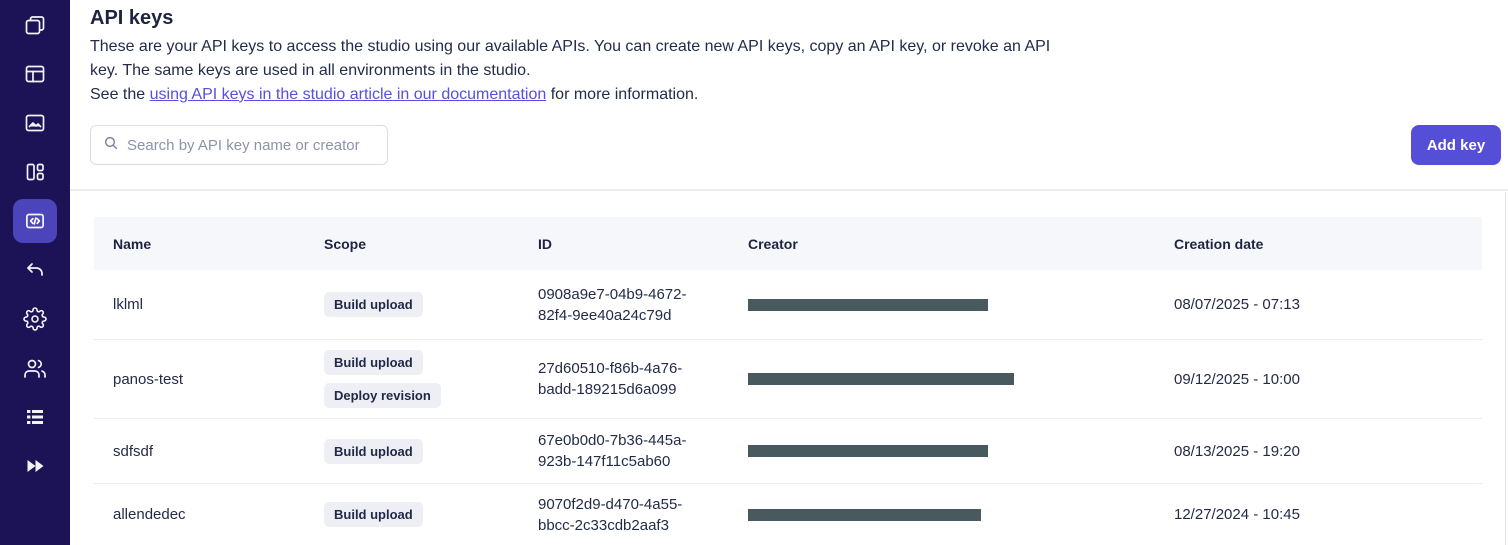 Image resolution: width=1508 pixels, height=545 pixels. I want to click on dashboard-icon, so click(35, 172).